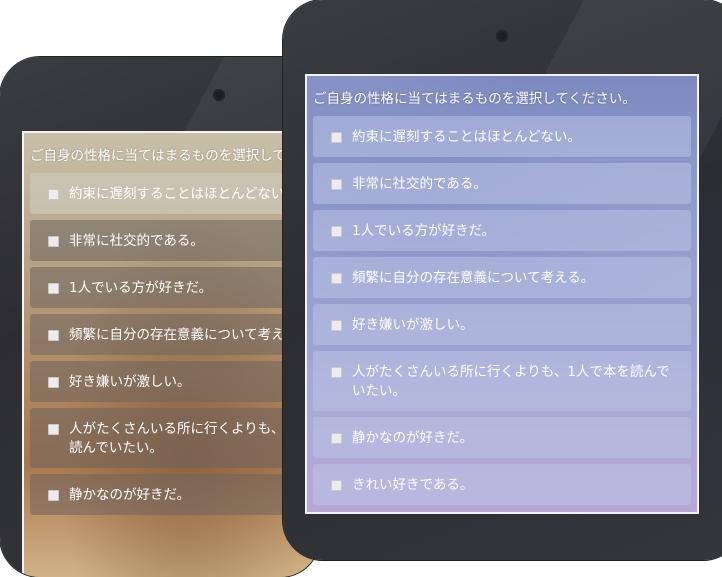  I want to click on option-label: 人がたくさんいる所に行くよりも、1人で本を読んでいたい。, so click(511, 381).